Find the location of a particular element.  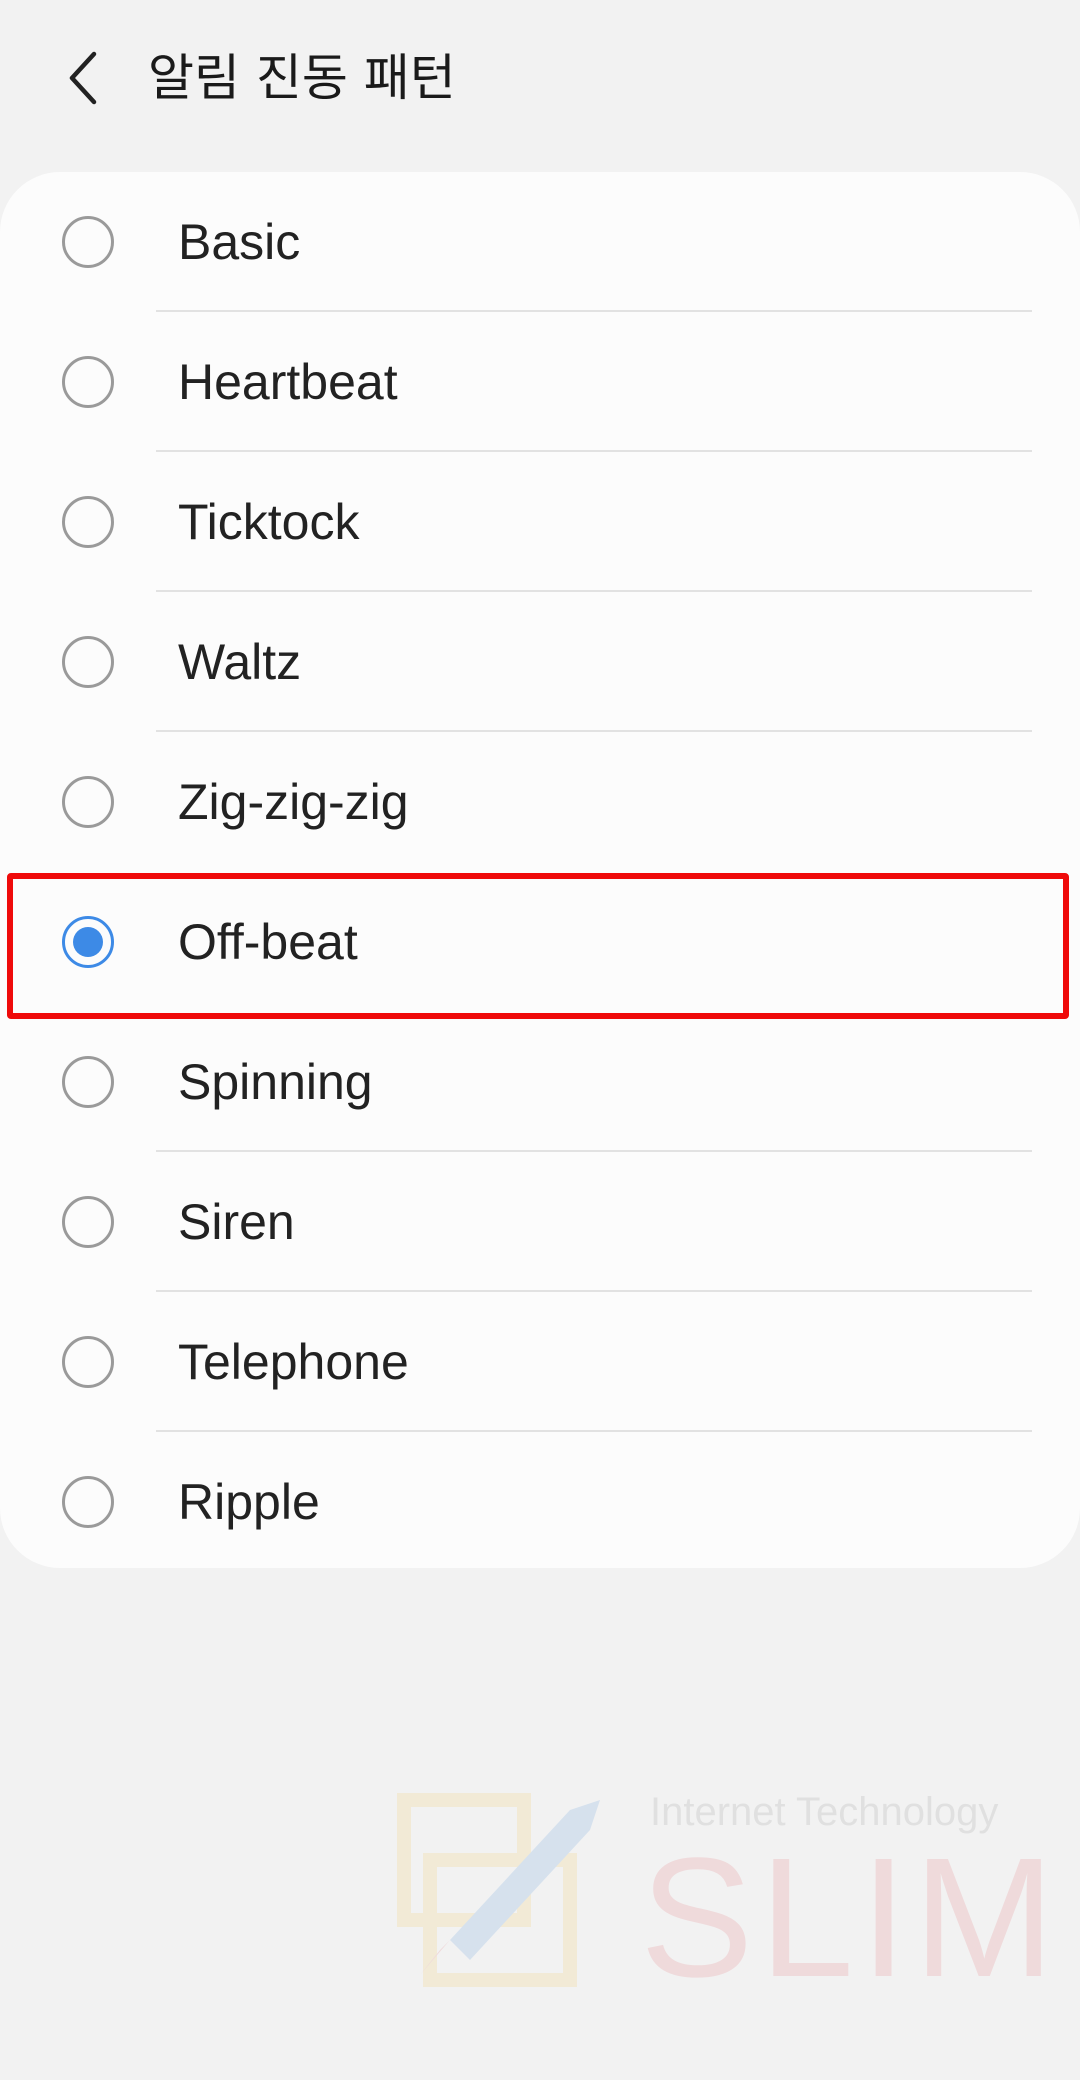

option-row-ticktock: Ticktock is located at coordinates (540, 522).